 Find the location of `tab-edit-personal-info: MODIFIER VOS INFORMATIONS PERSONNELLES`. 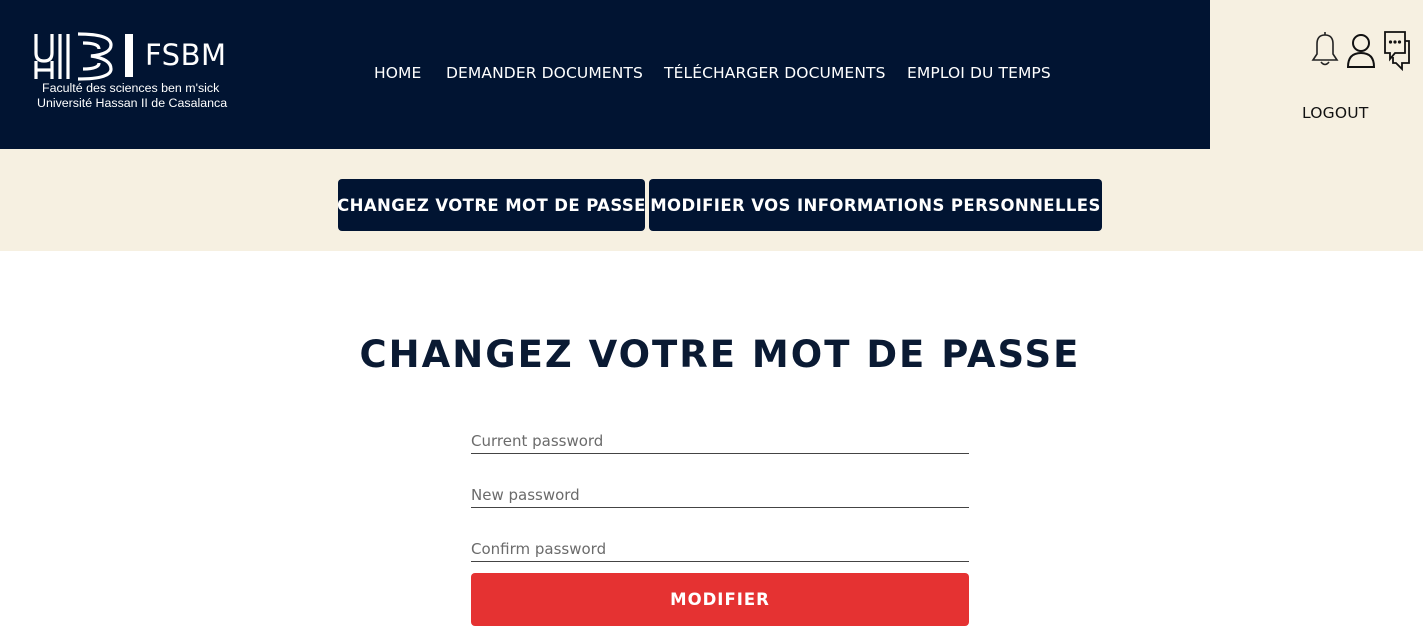

tab-edit-personal-info: MODIFIER VOS INFORMATIONS PERSONNELLES is located at coordinates (875, 205).